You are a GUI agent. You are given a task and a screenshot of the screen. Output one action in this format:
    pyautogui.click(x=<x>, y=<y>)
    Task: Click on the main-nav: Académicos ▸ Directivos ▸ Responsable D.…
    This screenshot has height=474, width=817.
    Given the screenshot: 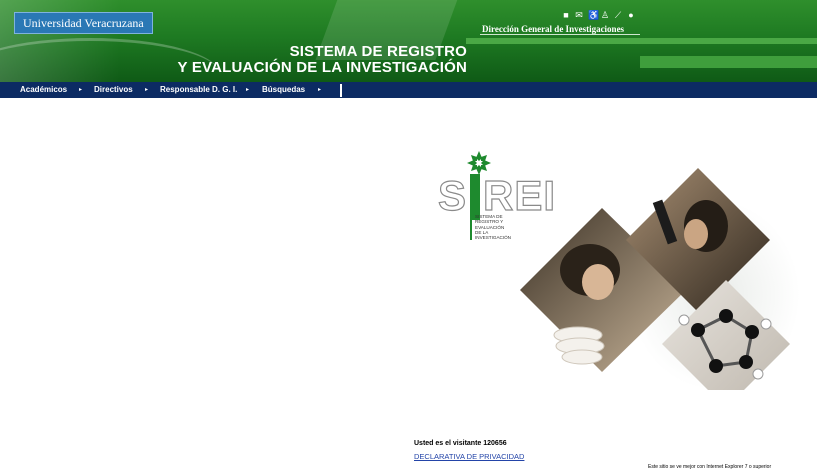 What is the action you would take?
    pyautogui.click(x=408, y=90)
    